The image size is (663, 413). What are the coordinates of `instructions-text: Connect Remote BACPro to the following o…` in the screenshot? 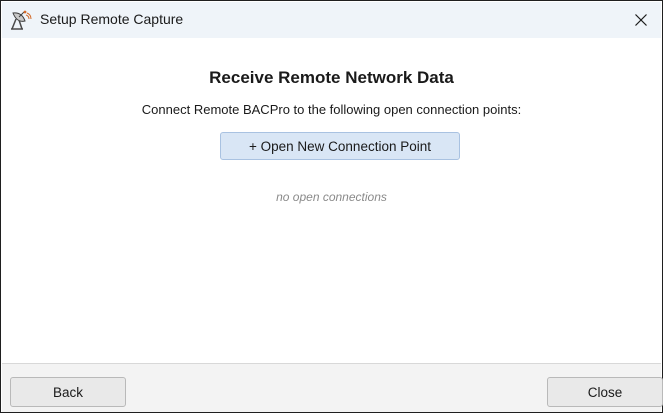 It's located at (331, 109).